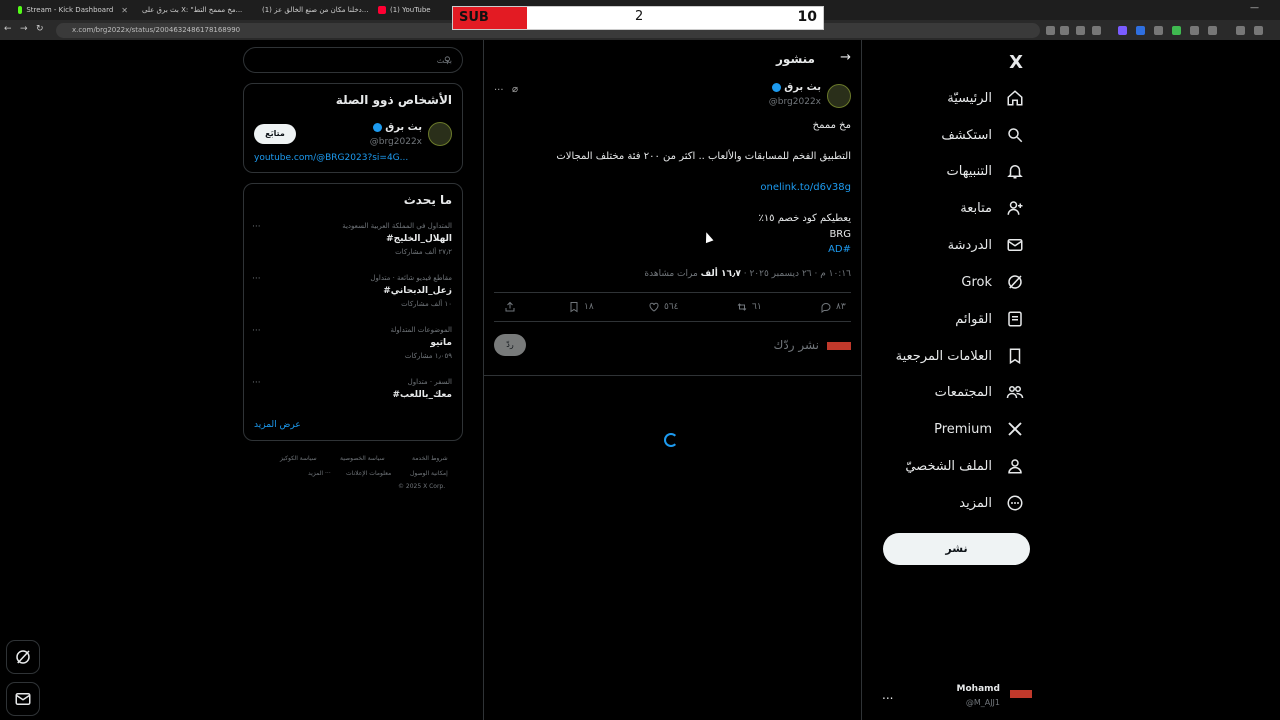 This screenshot has width=1280, height=720. What do you see at coordinates (1015, 319) in the screenshot?
I see `list-icon` at bounding box center [1015, 319].